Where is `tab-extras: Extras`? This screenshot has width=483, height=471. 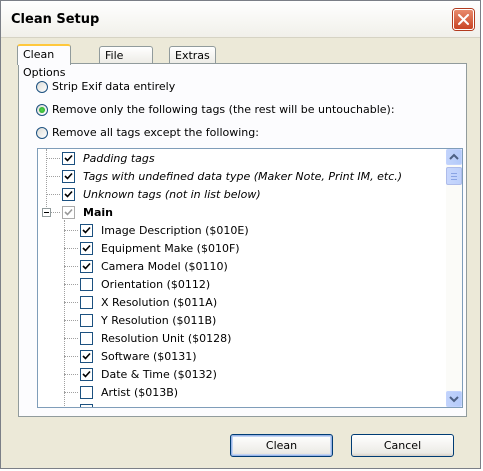
tab-extras: Extras is located at coordinates (192, 55).